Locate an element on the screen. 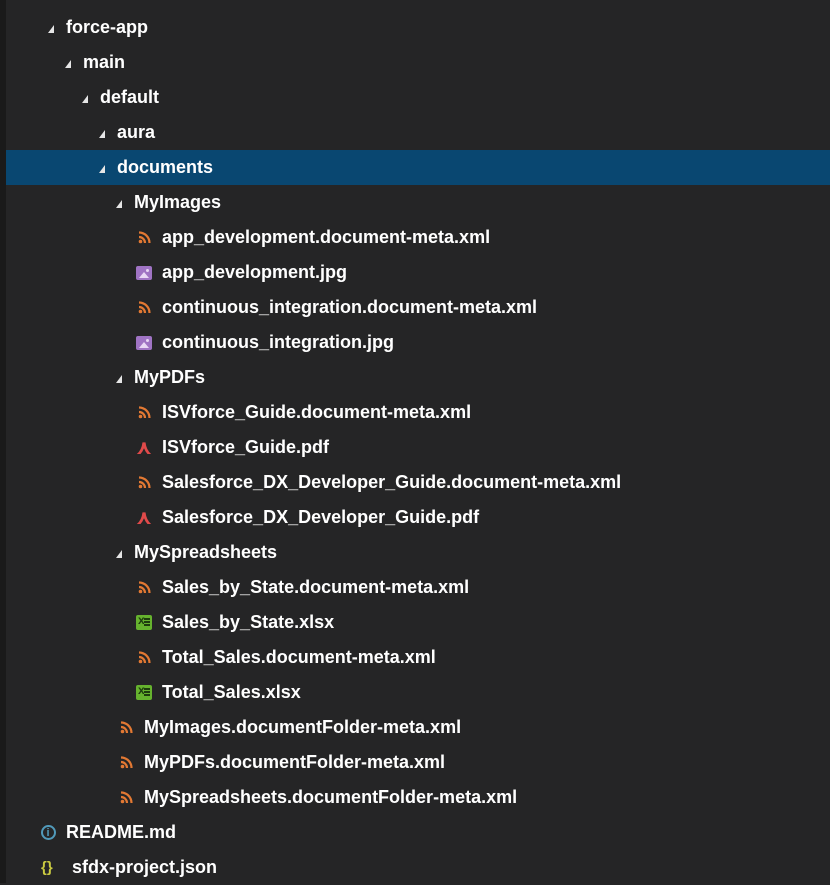 This screenshot has height=885, width=830. folder-item-main: main is located at coordinates (418, 62).